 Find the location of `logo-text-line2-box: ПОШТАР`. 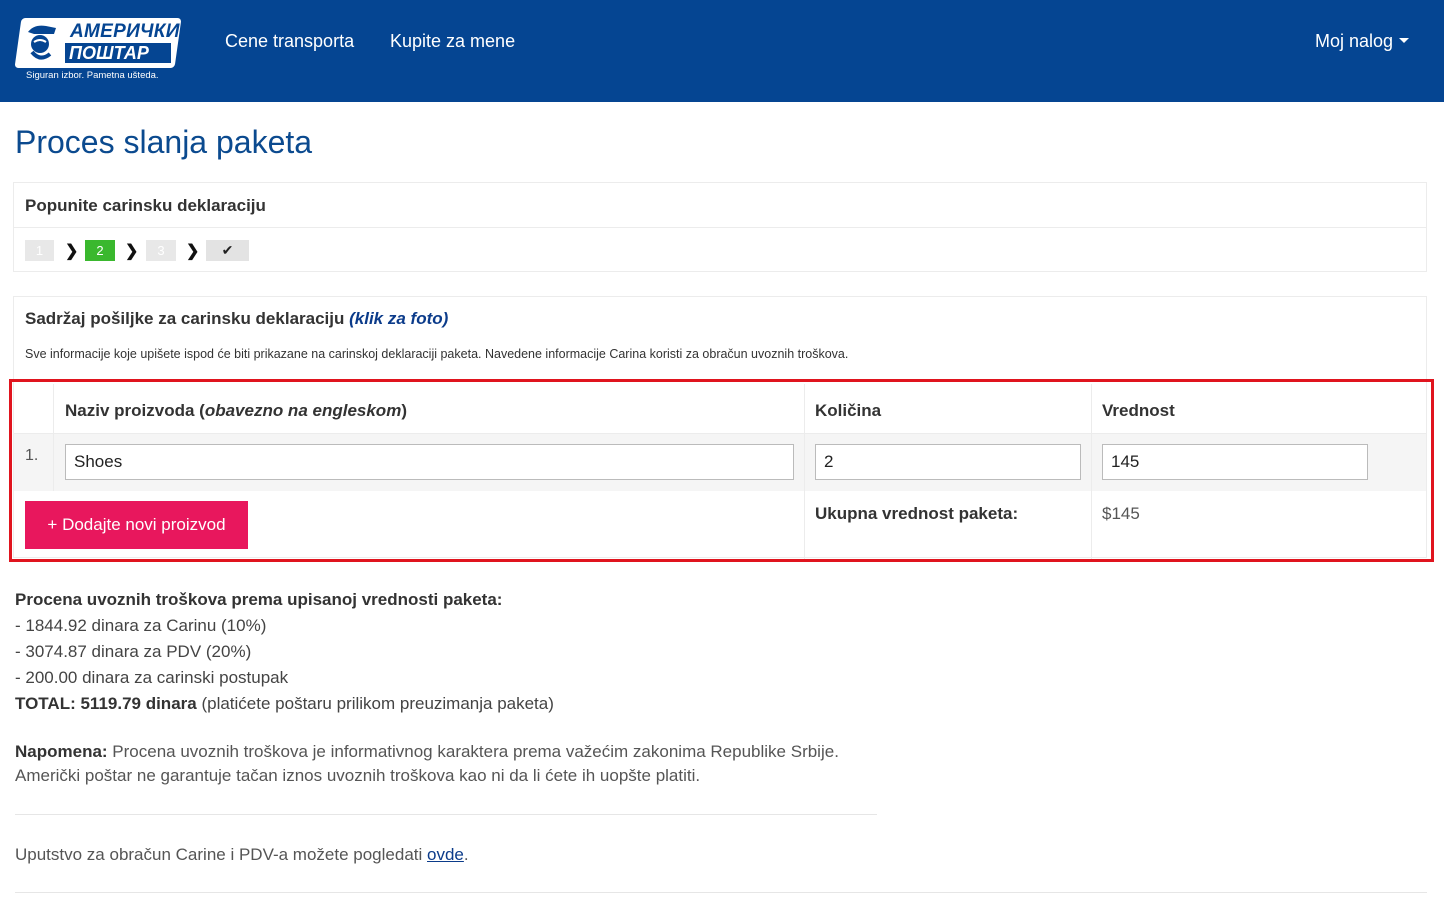

logo-text-line2-box: ПОШТАР is located at coordinates (118, 53).